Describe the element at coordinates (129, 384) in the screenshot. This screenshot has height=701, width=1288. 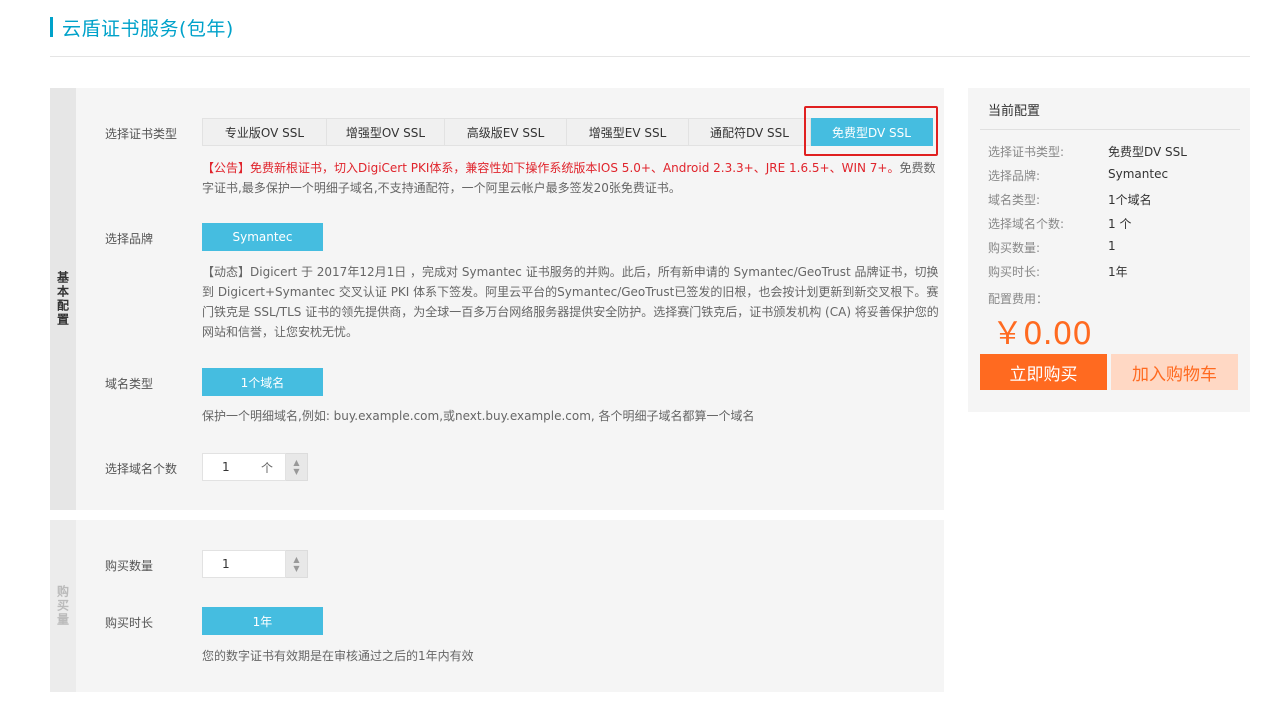
I see `domain-type-label: 域名类型` at that location.